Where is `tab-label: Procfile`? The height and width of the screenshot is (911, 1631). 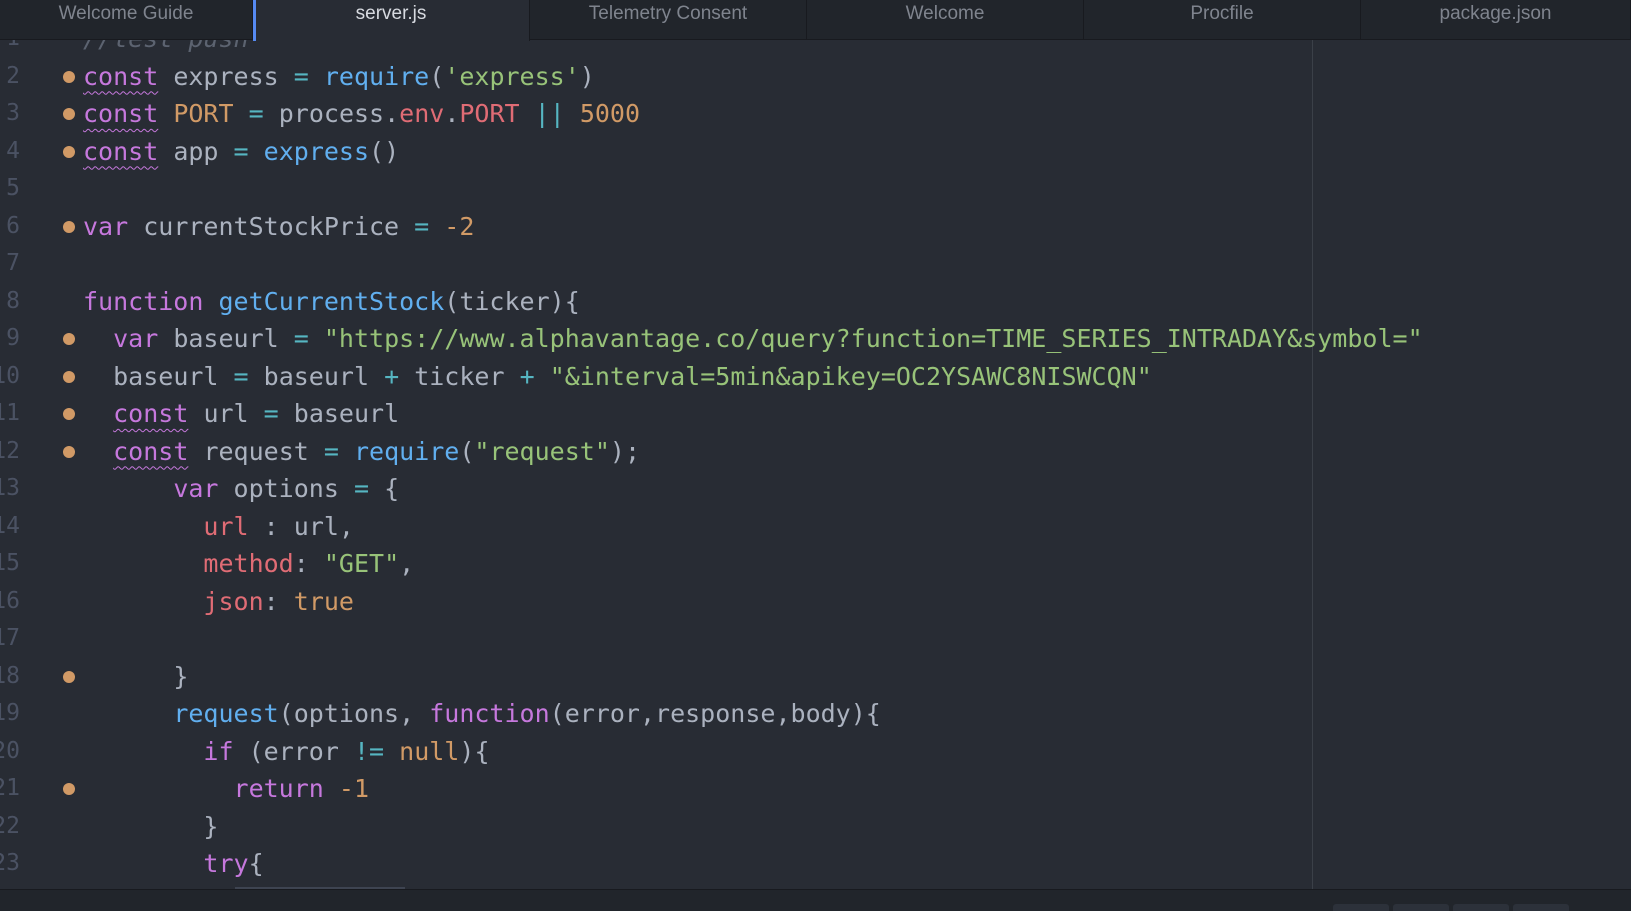
tab-label: Procfile is located at coordinates (1222, 13).